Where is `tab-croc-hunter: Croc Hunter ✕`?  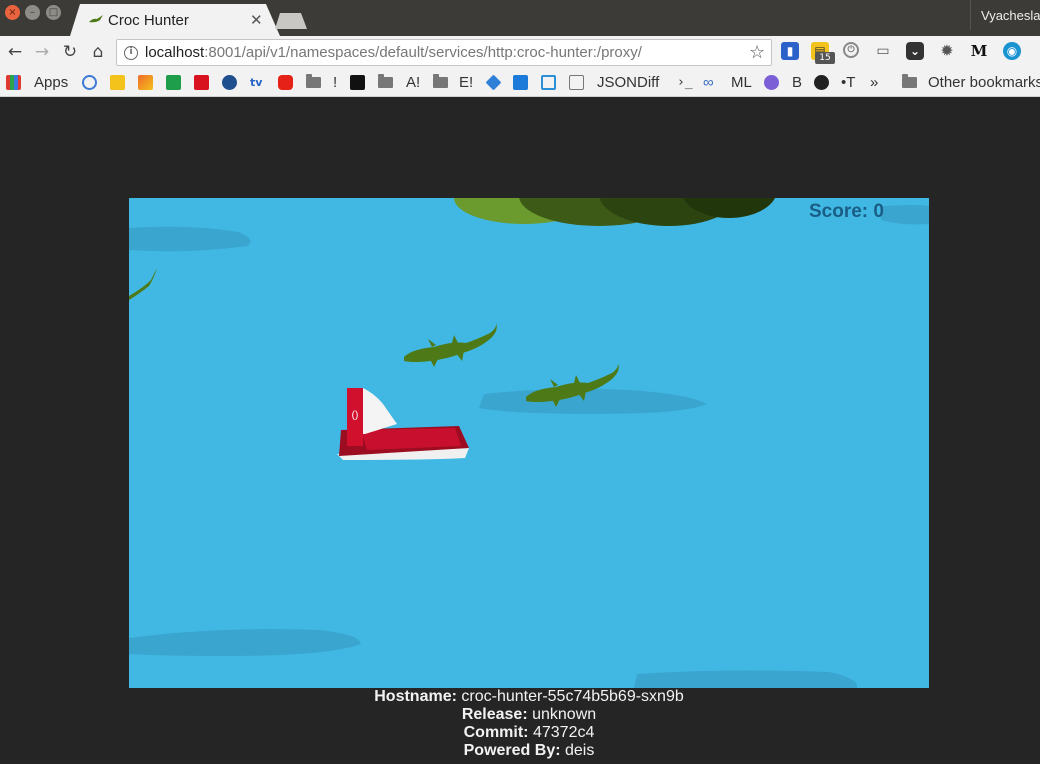
tab-croc-hunter: Croc Hunter ✕ is located at coordinates (175, 20).